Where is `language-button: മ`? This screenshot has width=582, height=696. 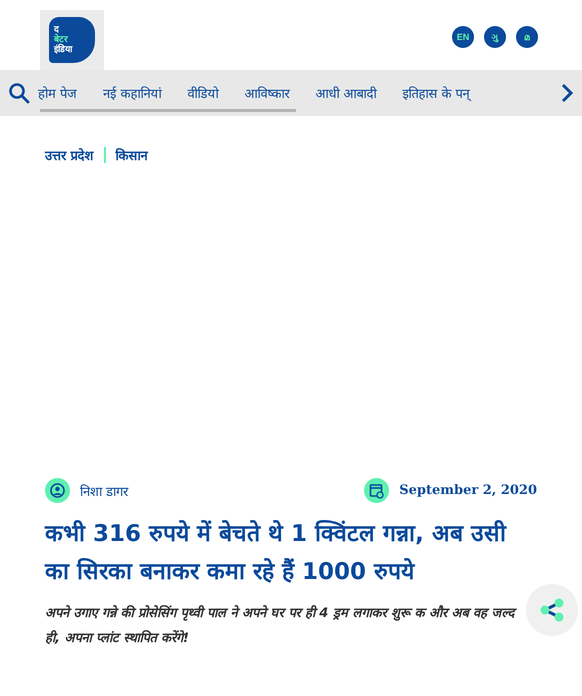
language-button: മ is located at coordinates (527, 37).